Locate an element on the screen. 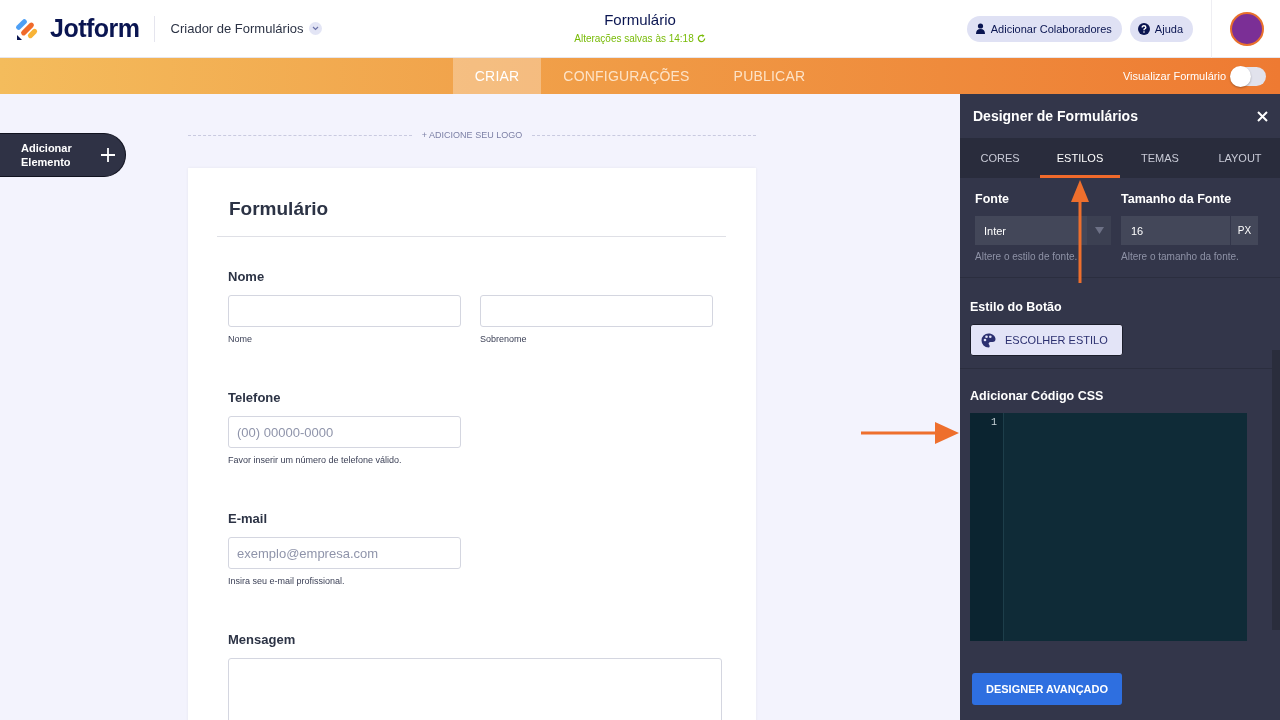 This screenshot has width=1280, height=720. sublabel: Sobrenome is located at coordinates (504, 339).